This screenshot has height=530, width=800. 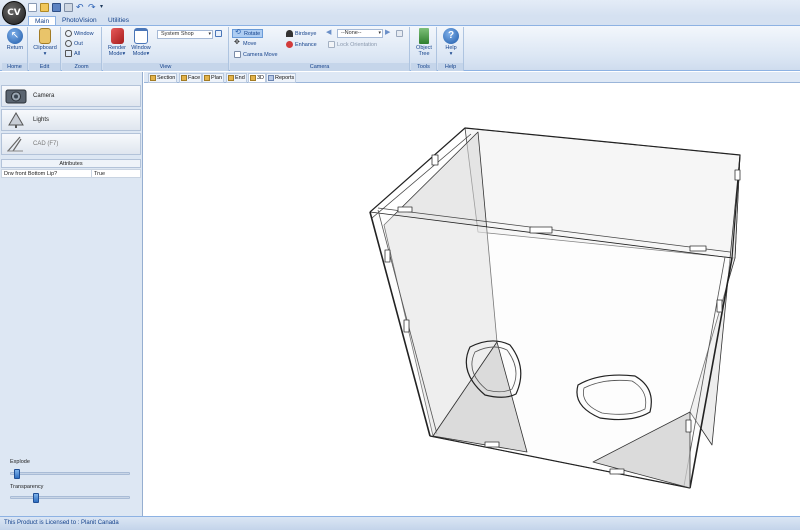 I want to click on new-file-icon, so click(x=32, y=7).